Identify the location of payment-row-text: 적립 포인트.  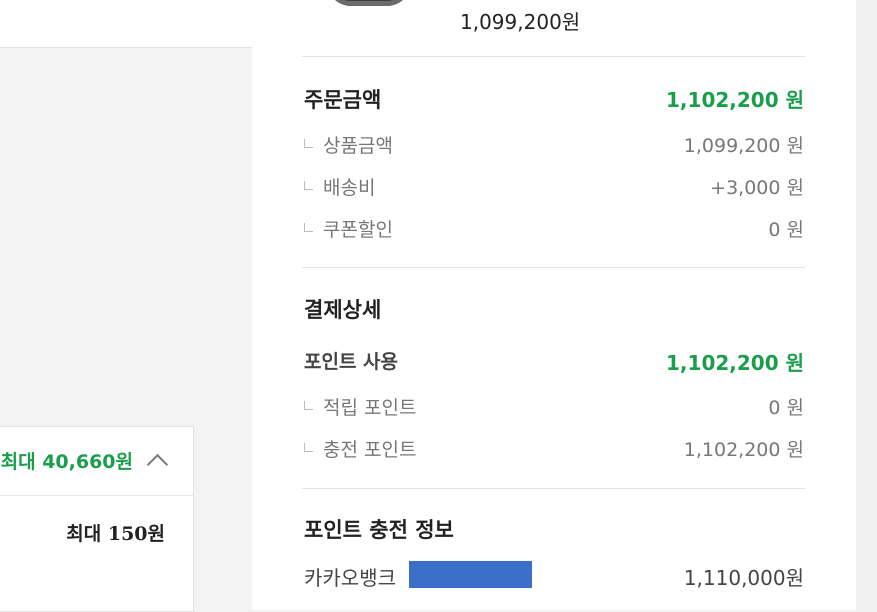
(370, 408).